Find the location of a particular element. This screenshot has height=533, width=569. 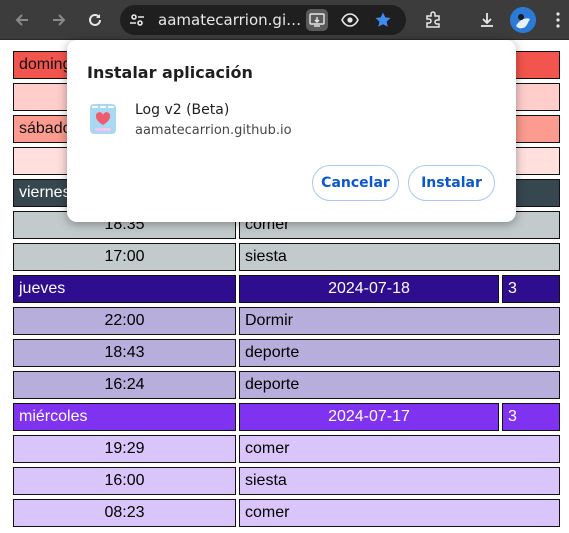

reload-icon is located at coordinates (95, 20).